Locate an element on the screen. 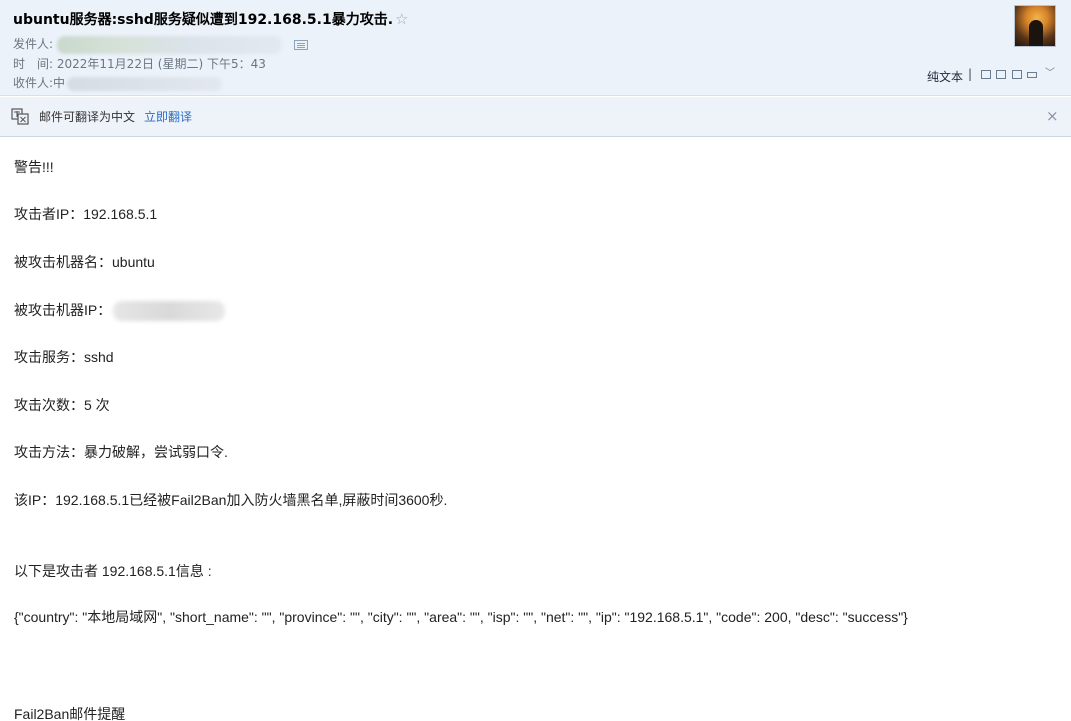 Image resolution: width=1071 pixels, height=721 pixels. close-translate-icon: × is located at coordinates (1052, 116).